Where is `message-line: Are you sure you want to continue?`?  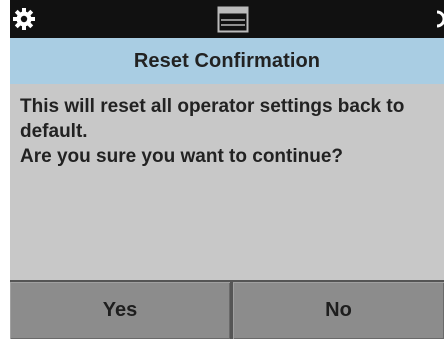
message-line: Are you sure you want to continue? is located at coordinates (182, 156).